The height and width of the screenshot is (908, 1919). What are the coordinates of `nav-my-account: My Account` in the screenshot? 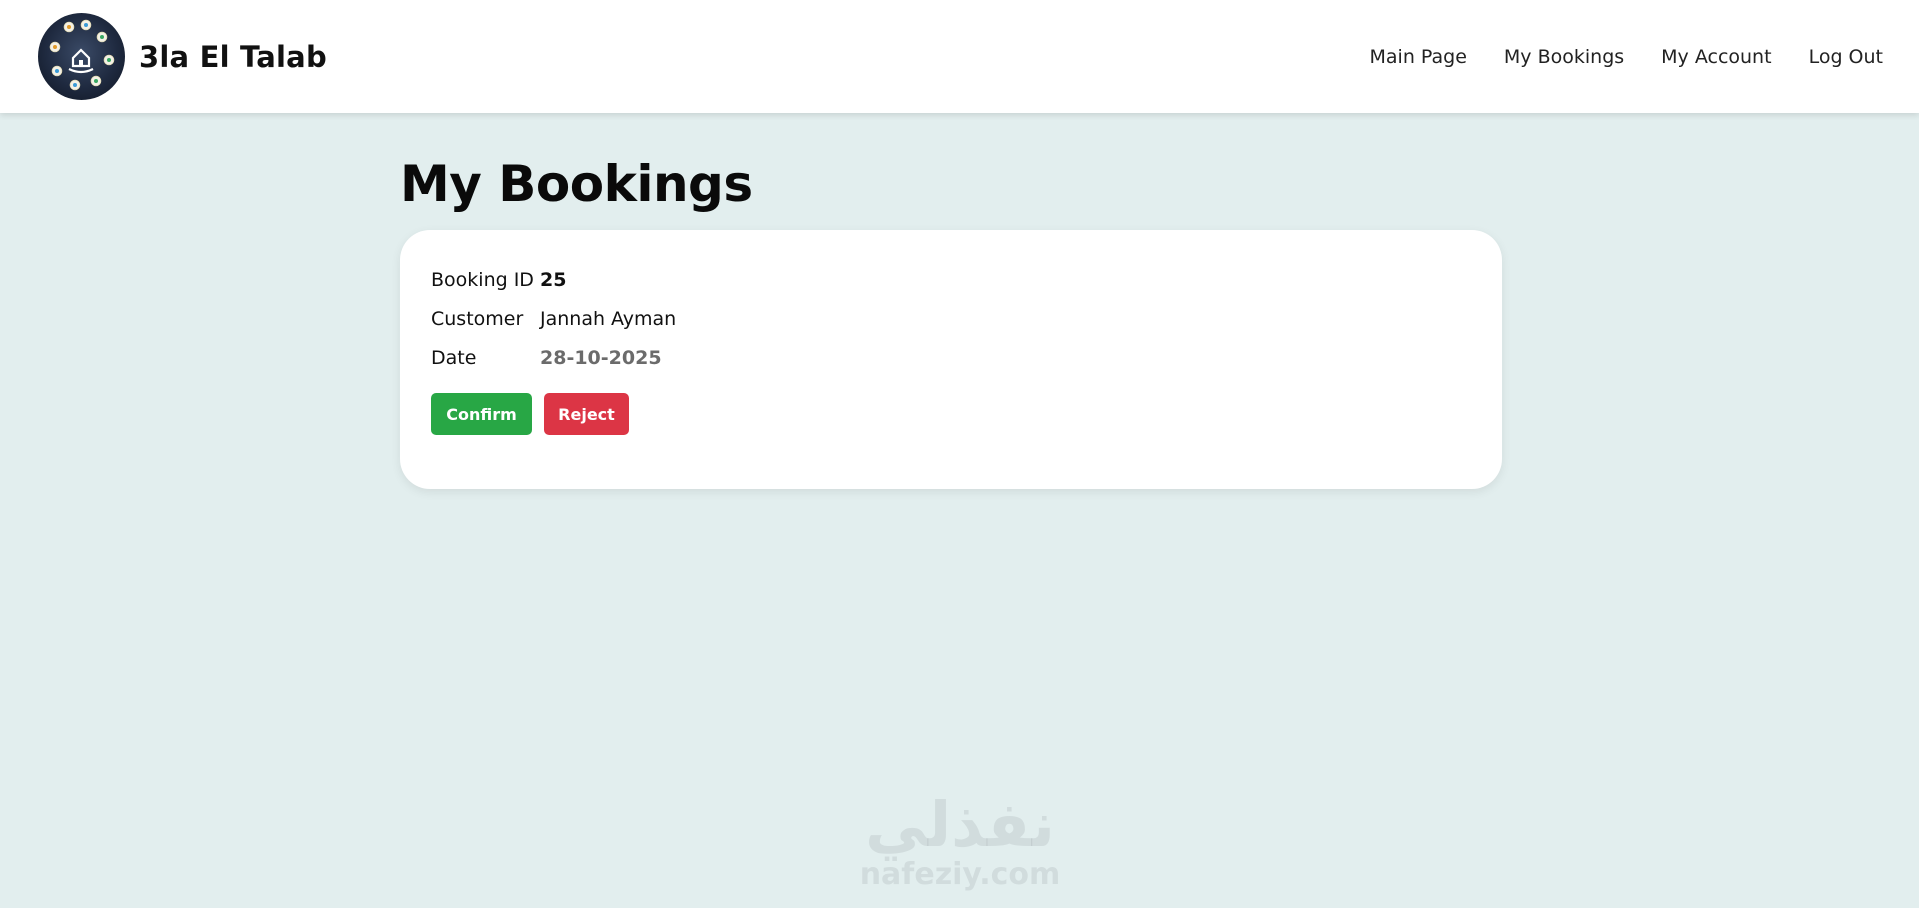 It's located at (1716, 57).